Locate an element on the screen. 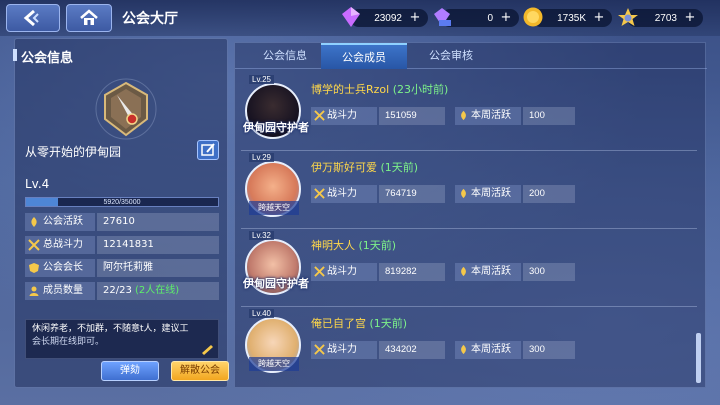 This screenshot has width=720, height=405. edit-icon is located at coordinates (208, 149).